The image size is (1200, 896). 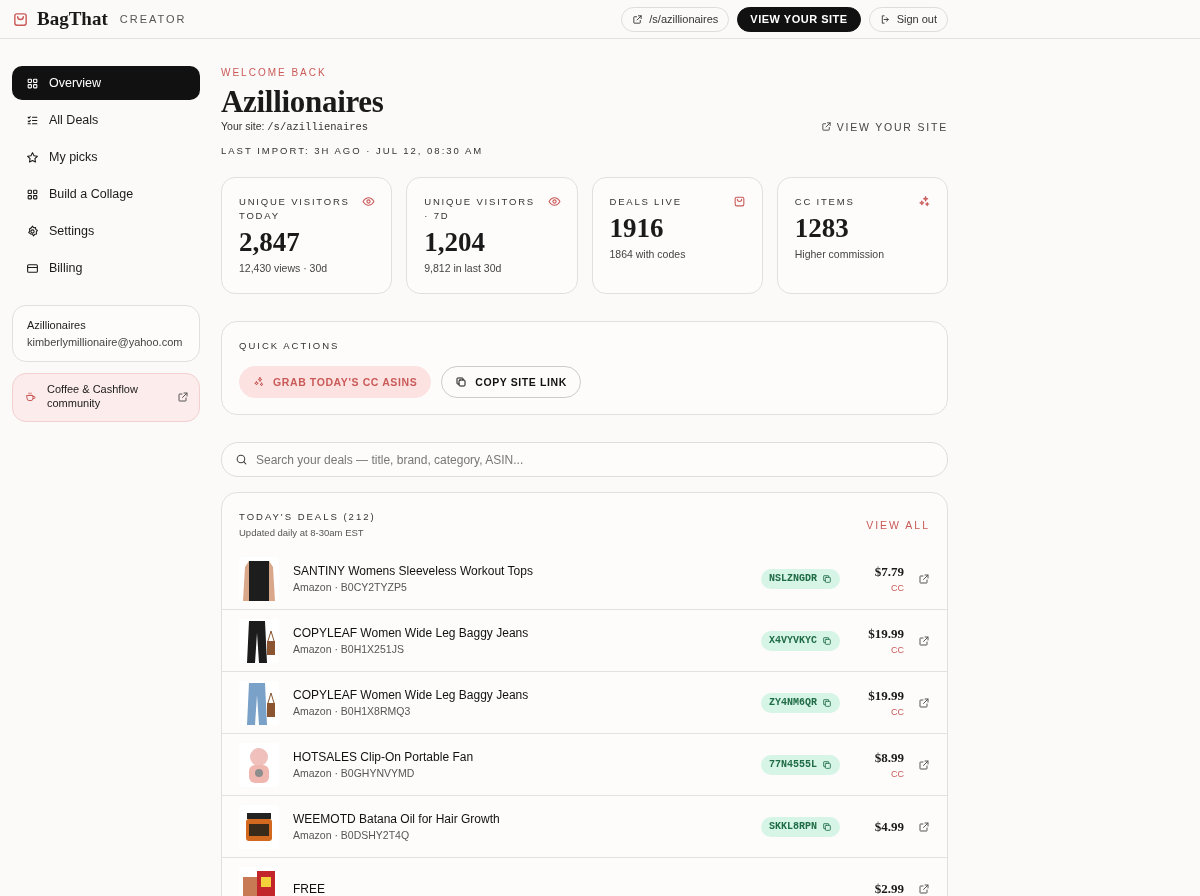 I want to click on sidebar-item: Build a Collage, so click(x=106, y=194).